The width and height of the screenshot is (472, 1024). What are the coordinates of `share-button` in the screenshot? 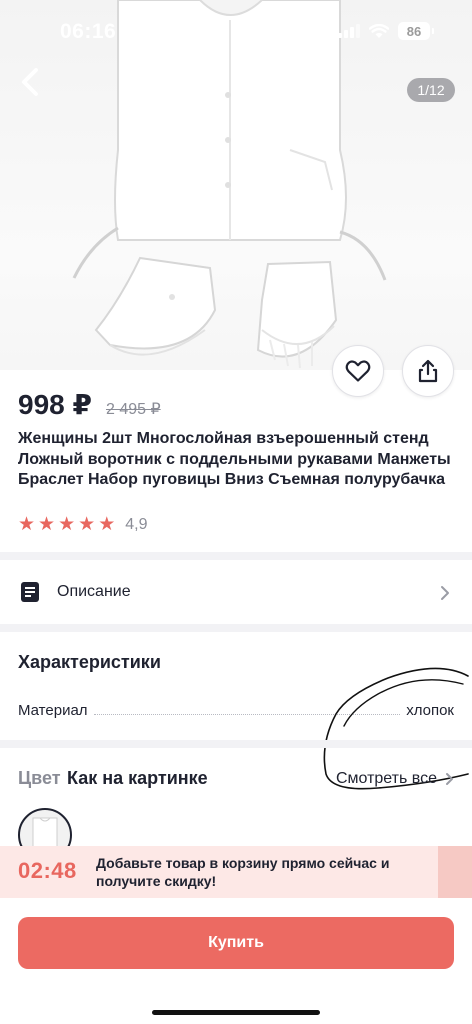 It's located at (428, 371).